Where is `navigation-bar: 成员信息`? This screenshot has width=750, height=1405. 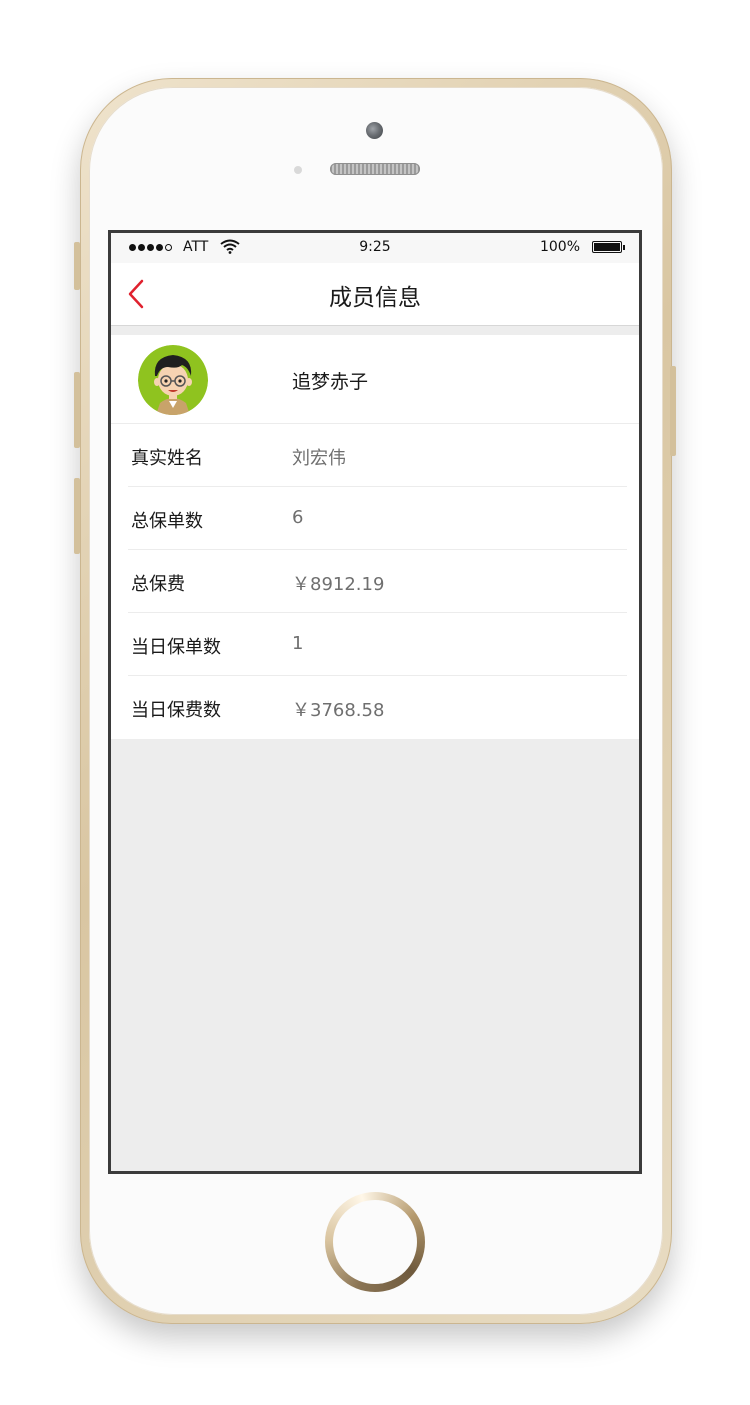
navigation-bar: 成员信息 is located at coordinates (375, 294).